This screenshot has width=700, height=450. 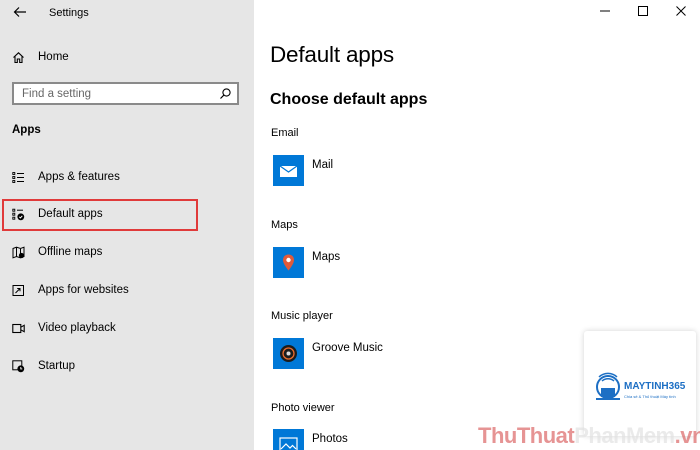 What do you see at coordinates (526, 435) in the screenshot?
I see `watermark-part-1: ThuThuat` at bounding box center [526, 435].